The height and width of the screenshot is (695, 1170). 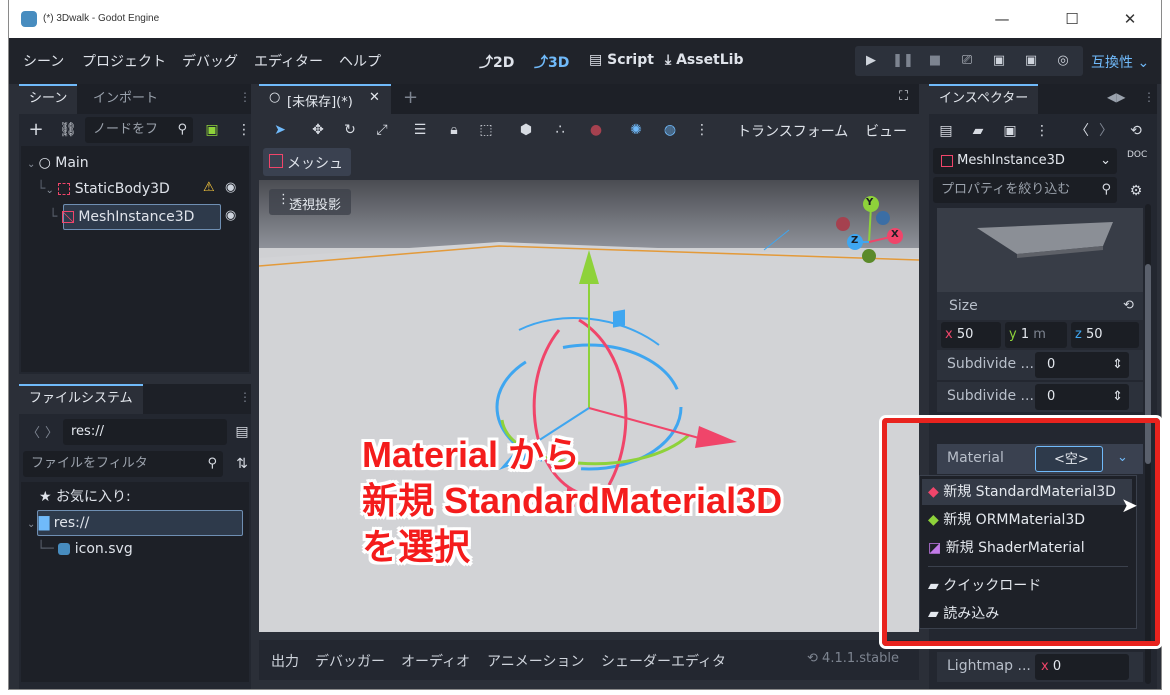 What do you see at coordinates (1002, 19) in the screenshot?
I see `minimize-button: —` at bounding box center [1002, 19].